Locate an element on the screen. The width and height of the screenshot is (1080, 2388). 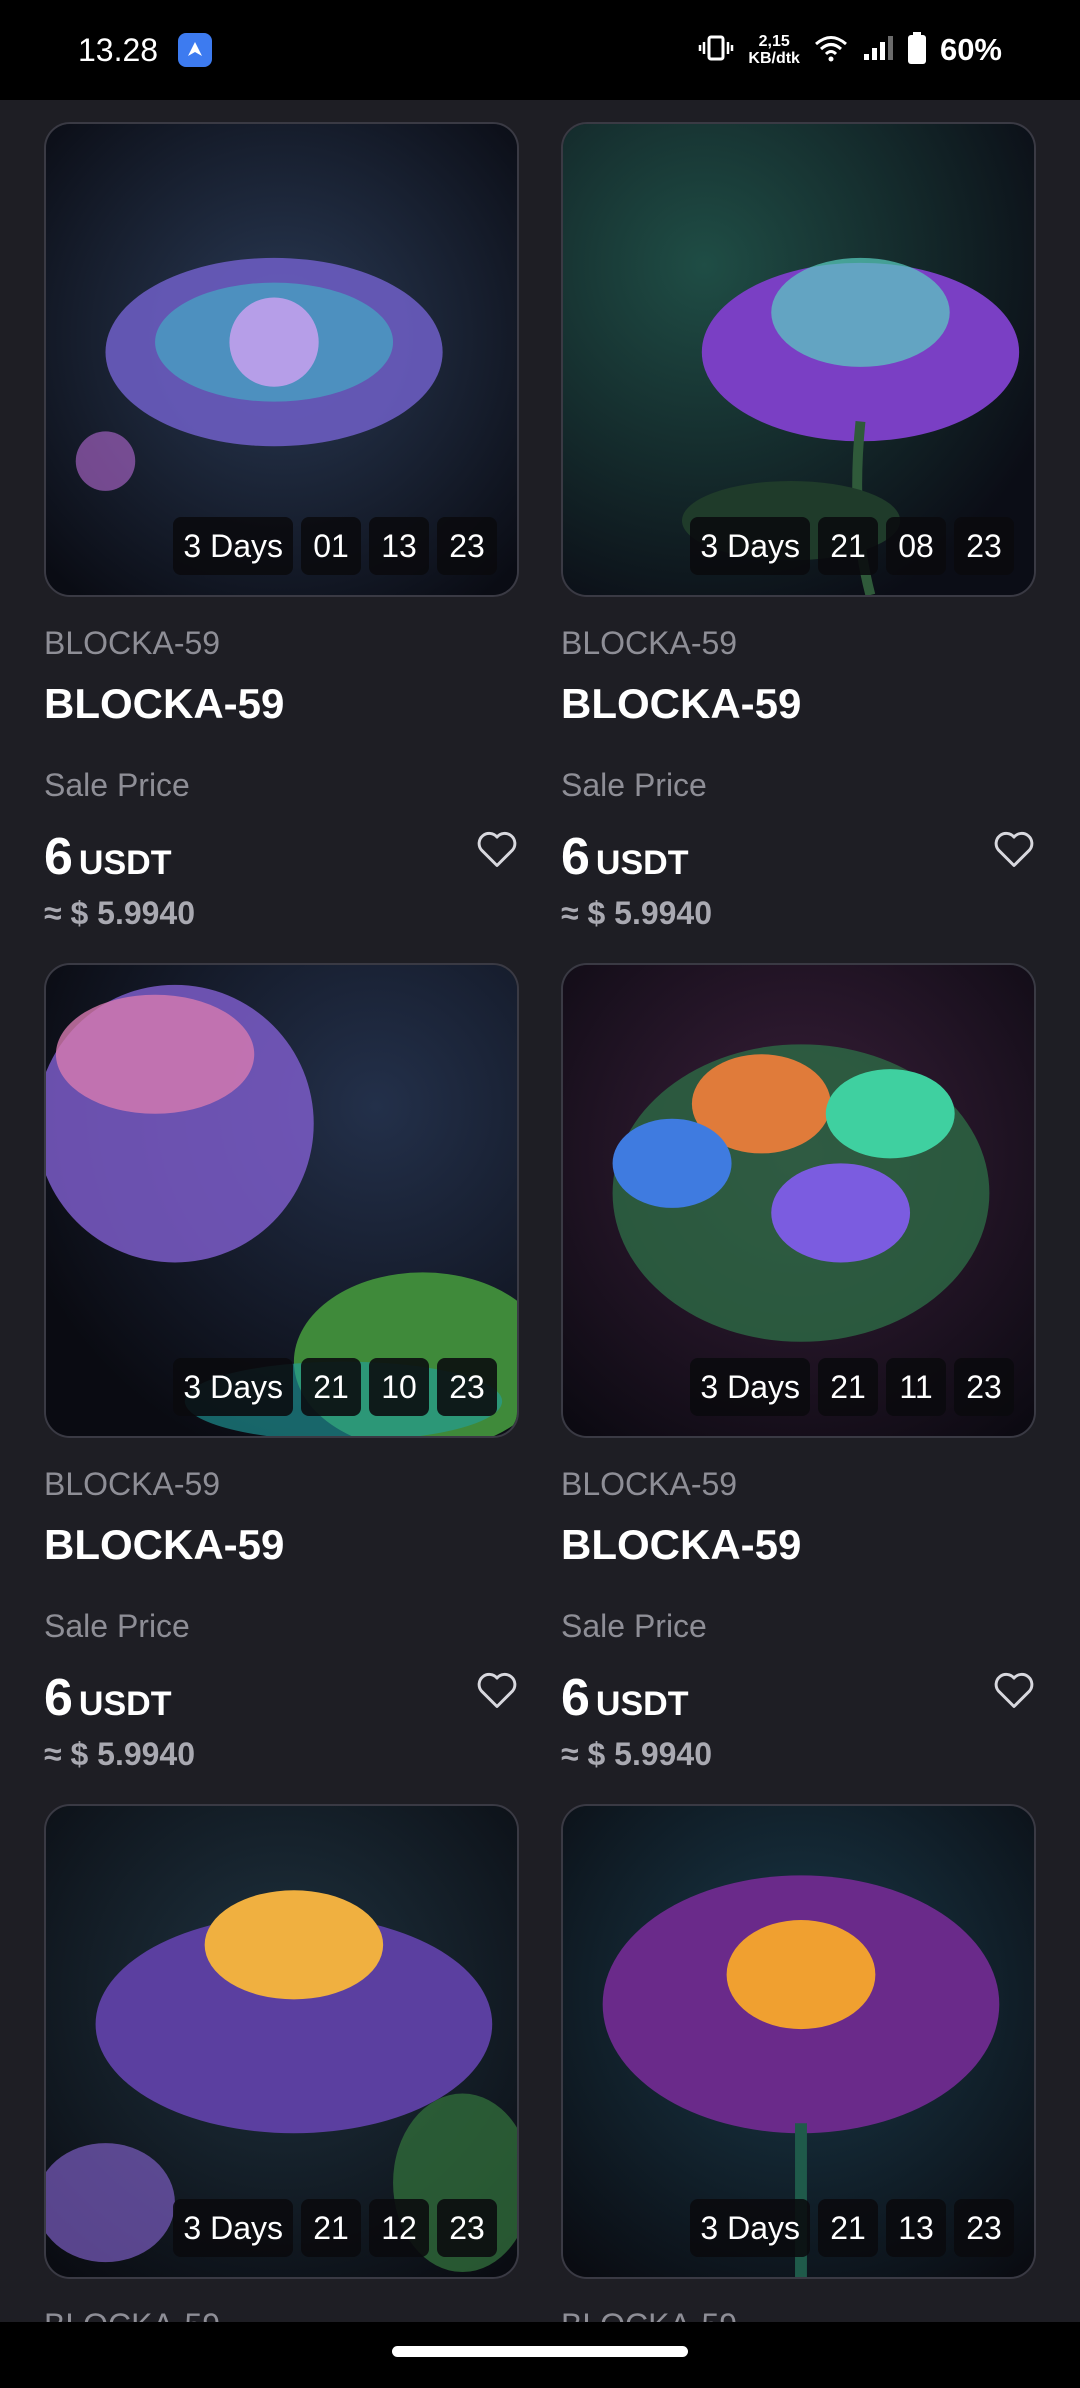
network-speed-unit: KB/dtk is located at coordinates (774, 58).